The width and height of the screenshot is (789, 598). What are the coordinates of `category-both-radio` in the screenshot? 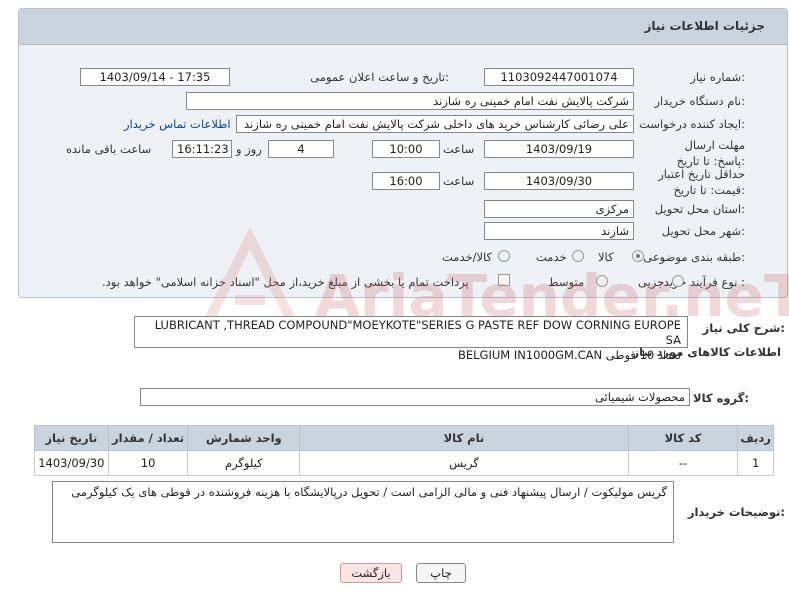 It's located at (504, 256).